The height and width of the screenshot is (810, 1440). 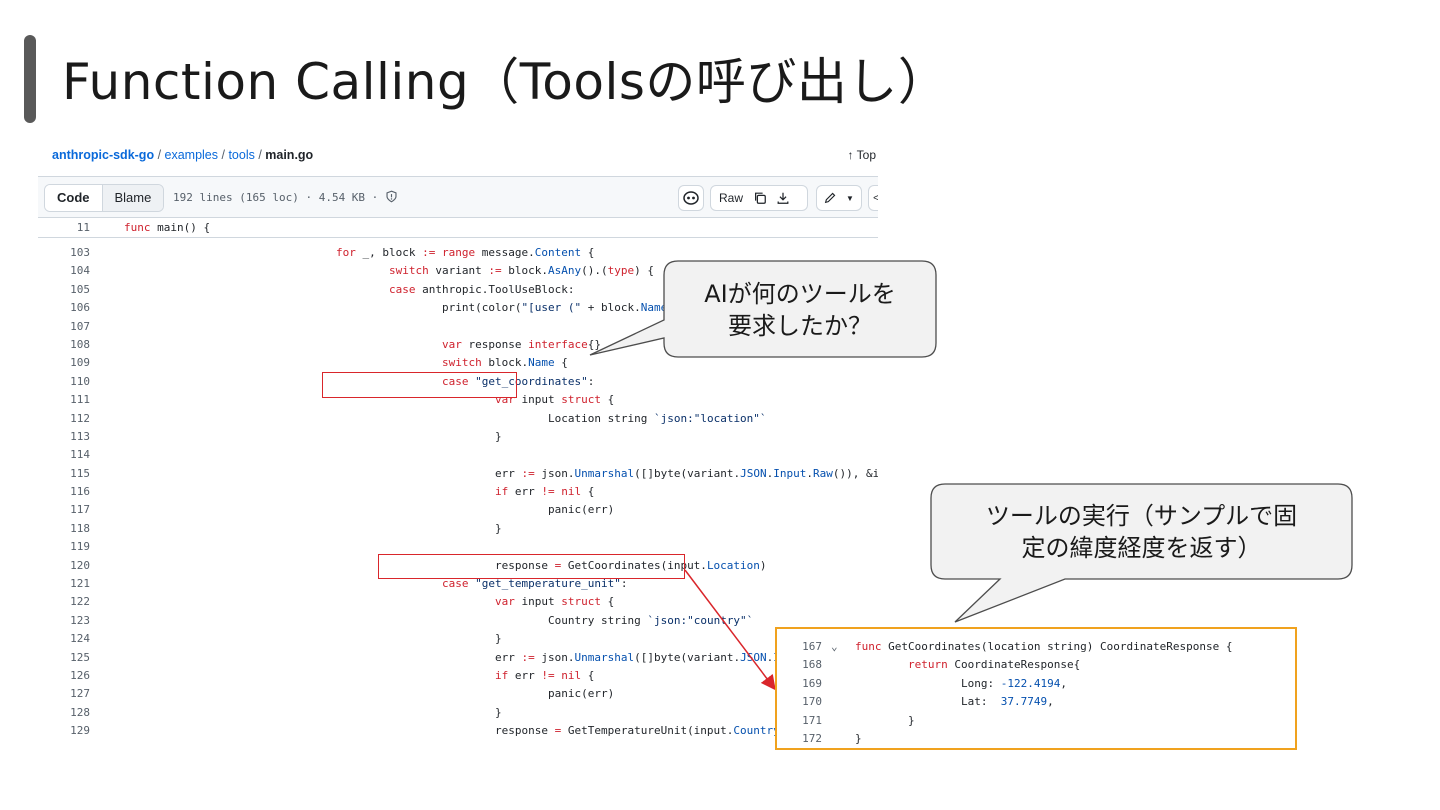 I want to click on code-line: 172}, so click(x=1036, y=739).